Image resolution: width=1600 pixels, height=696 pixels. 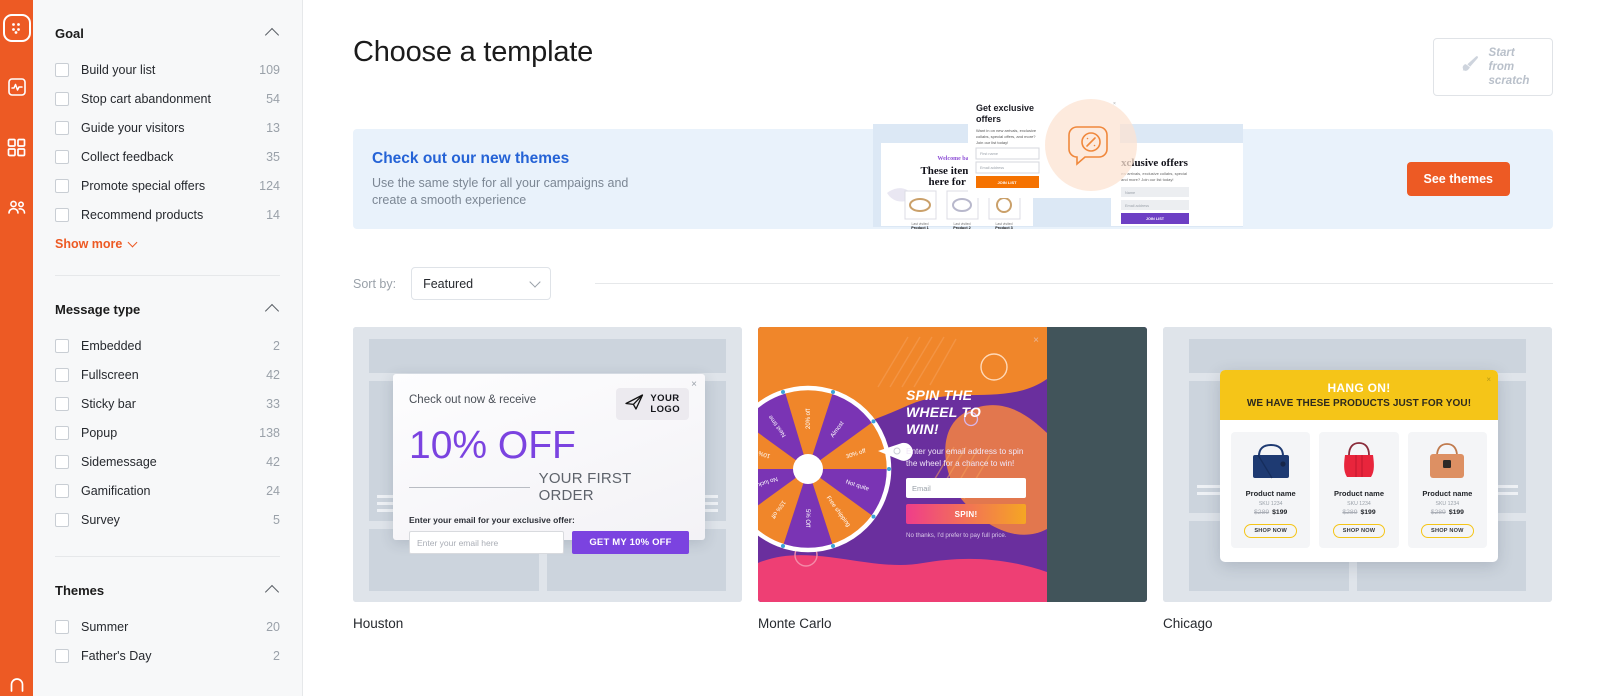 What do you see at coordinates (167, 519) in the screenshot?
I see `facet-option-survey: Survey 5` at bounding box center [167, 519].